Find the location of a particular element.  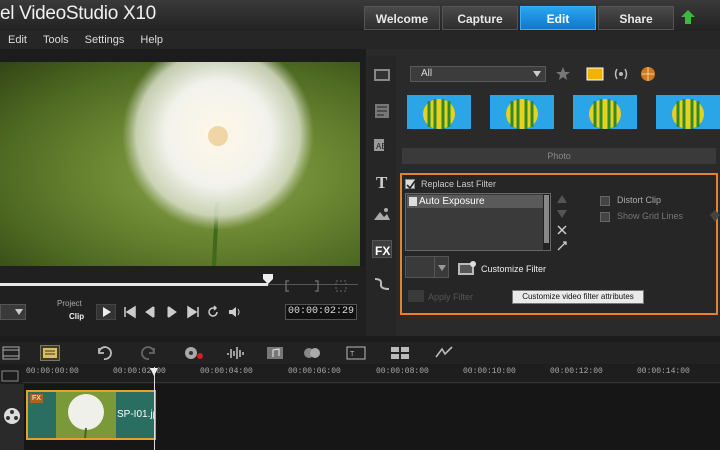

gallery-category-select: All is located at coordinates (478, 74).